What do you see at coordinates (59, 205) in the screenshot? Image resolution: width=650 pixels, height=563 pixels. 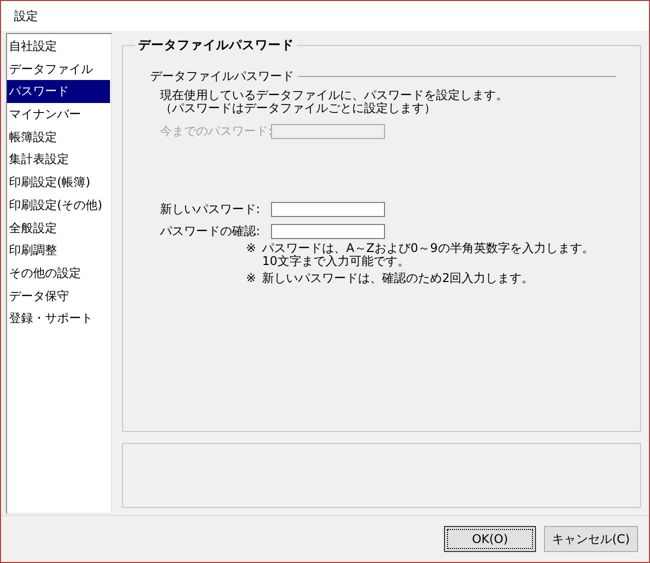 I see `sidebar-item: 印刷設定(その他)` at bounding box center [59, 205].